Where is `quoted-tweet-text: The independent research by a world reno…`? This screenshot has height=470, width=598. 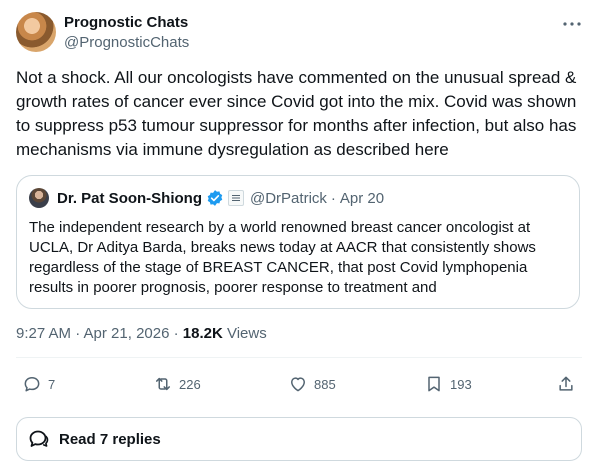
quoted-tweet-text: The independent research by a world reno… is located at coordinates (282, 257).